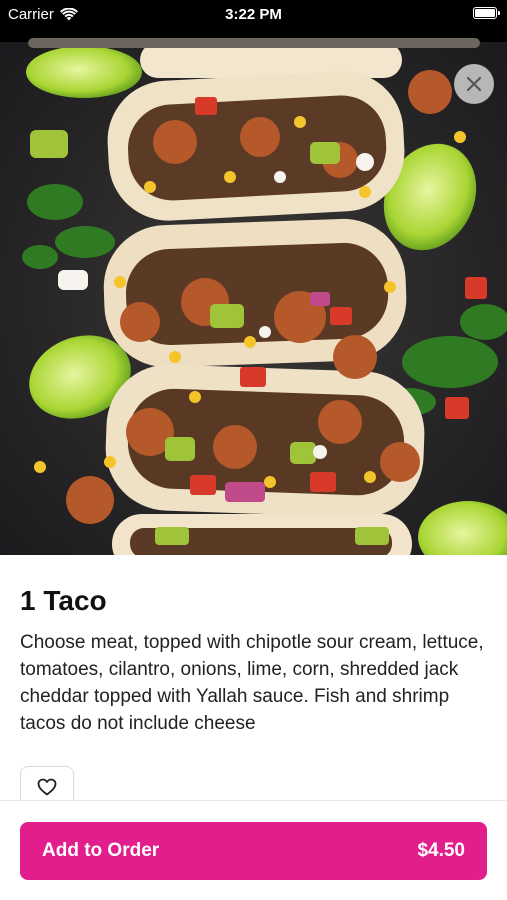 This screenshot has height=900, width=507. I want to click on close-icon, so click(474, 84).